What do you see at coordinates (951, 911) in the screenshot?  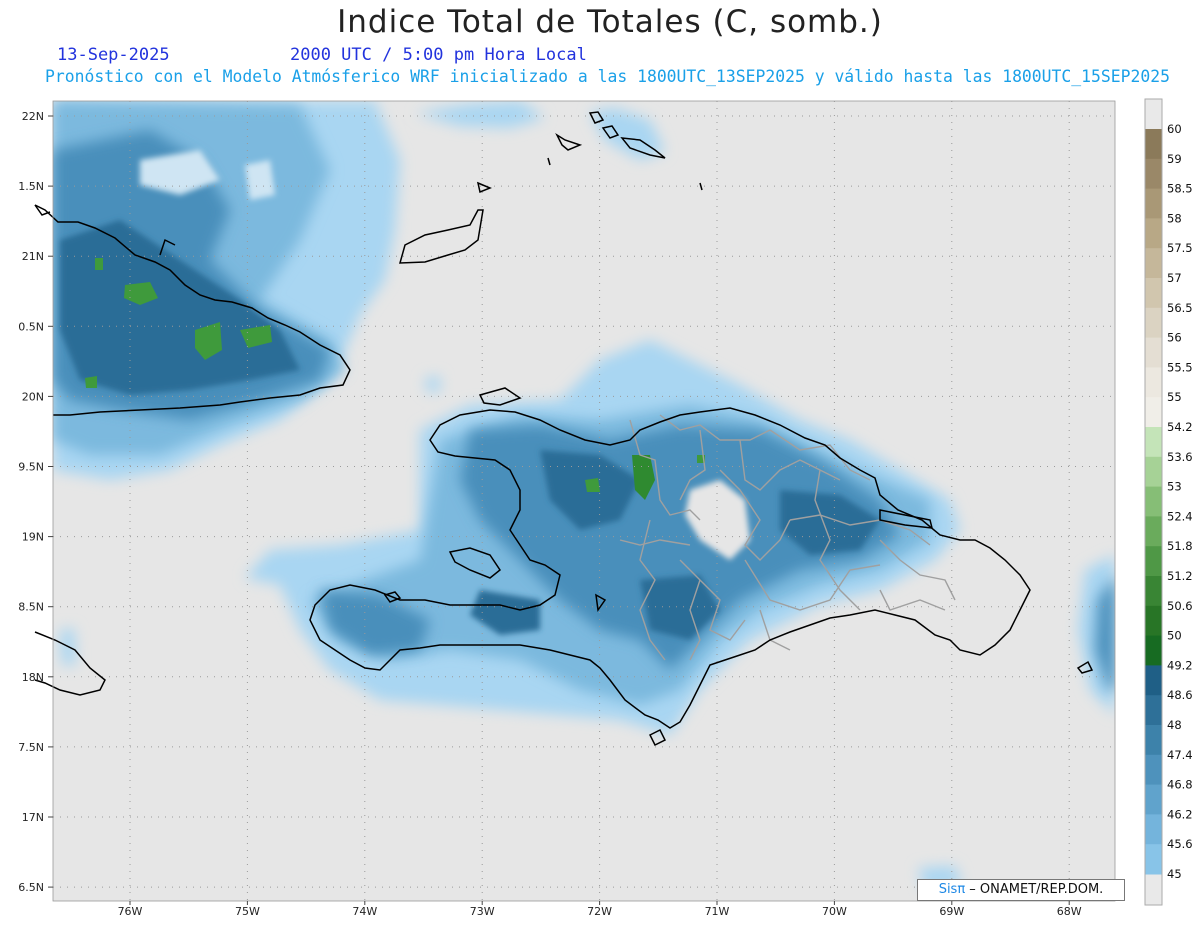 I see `lon-label: 69W` at bounding box center [951, 911].